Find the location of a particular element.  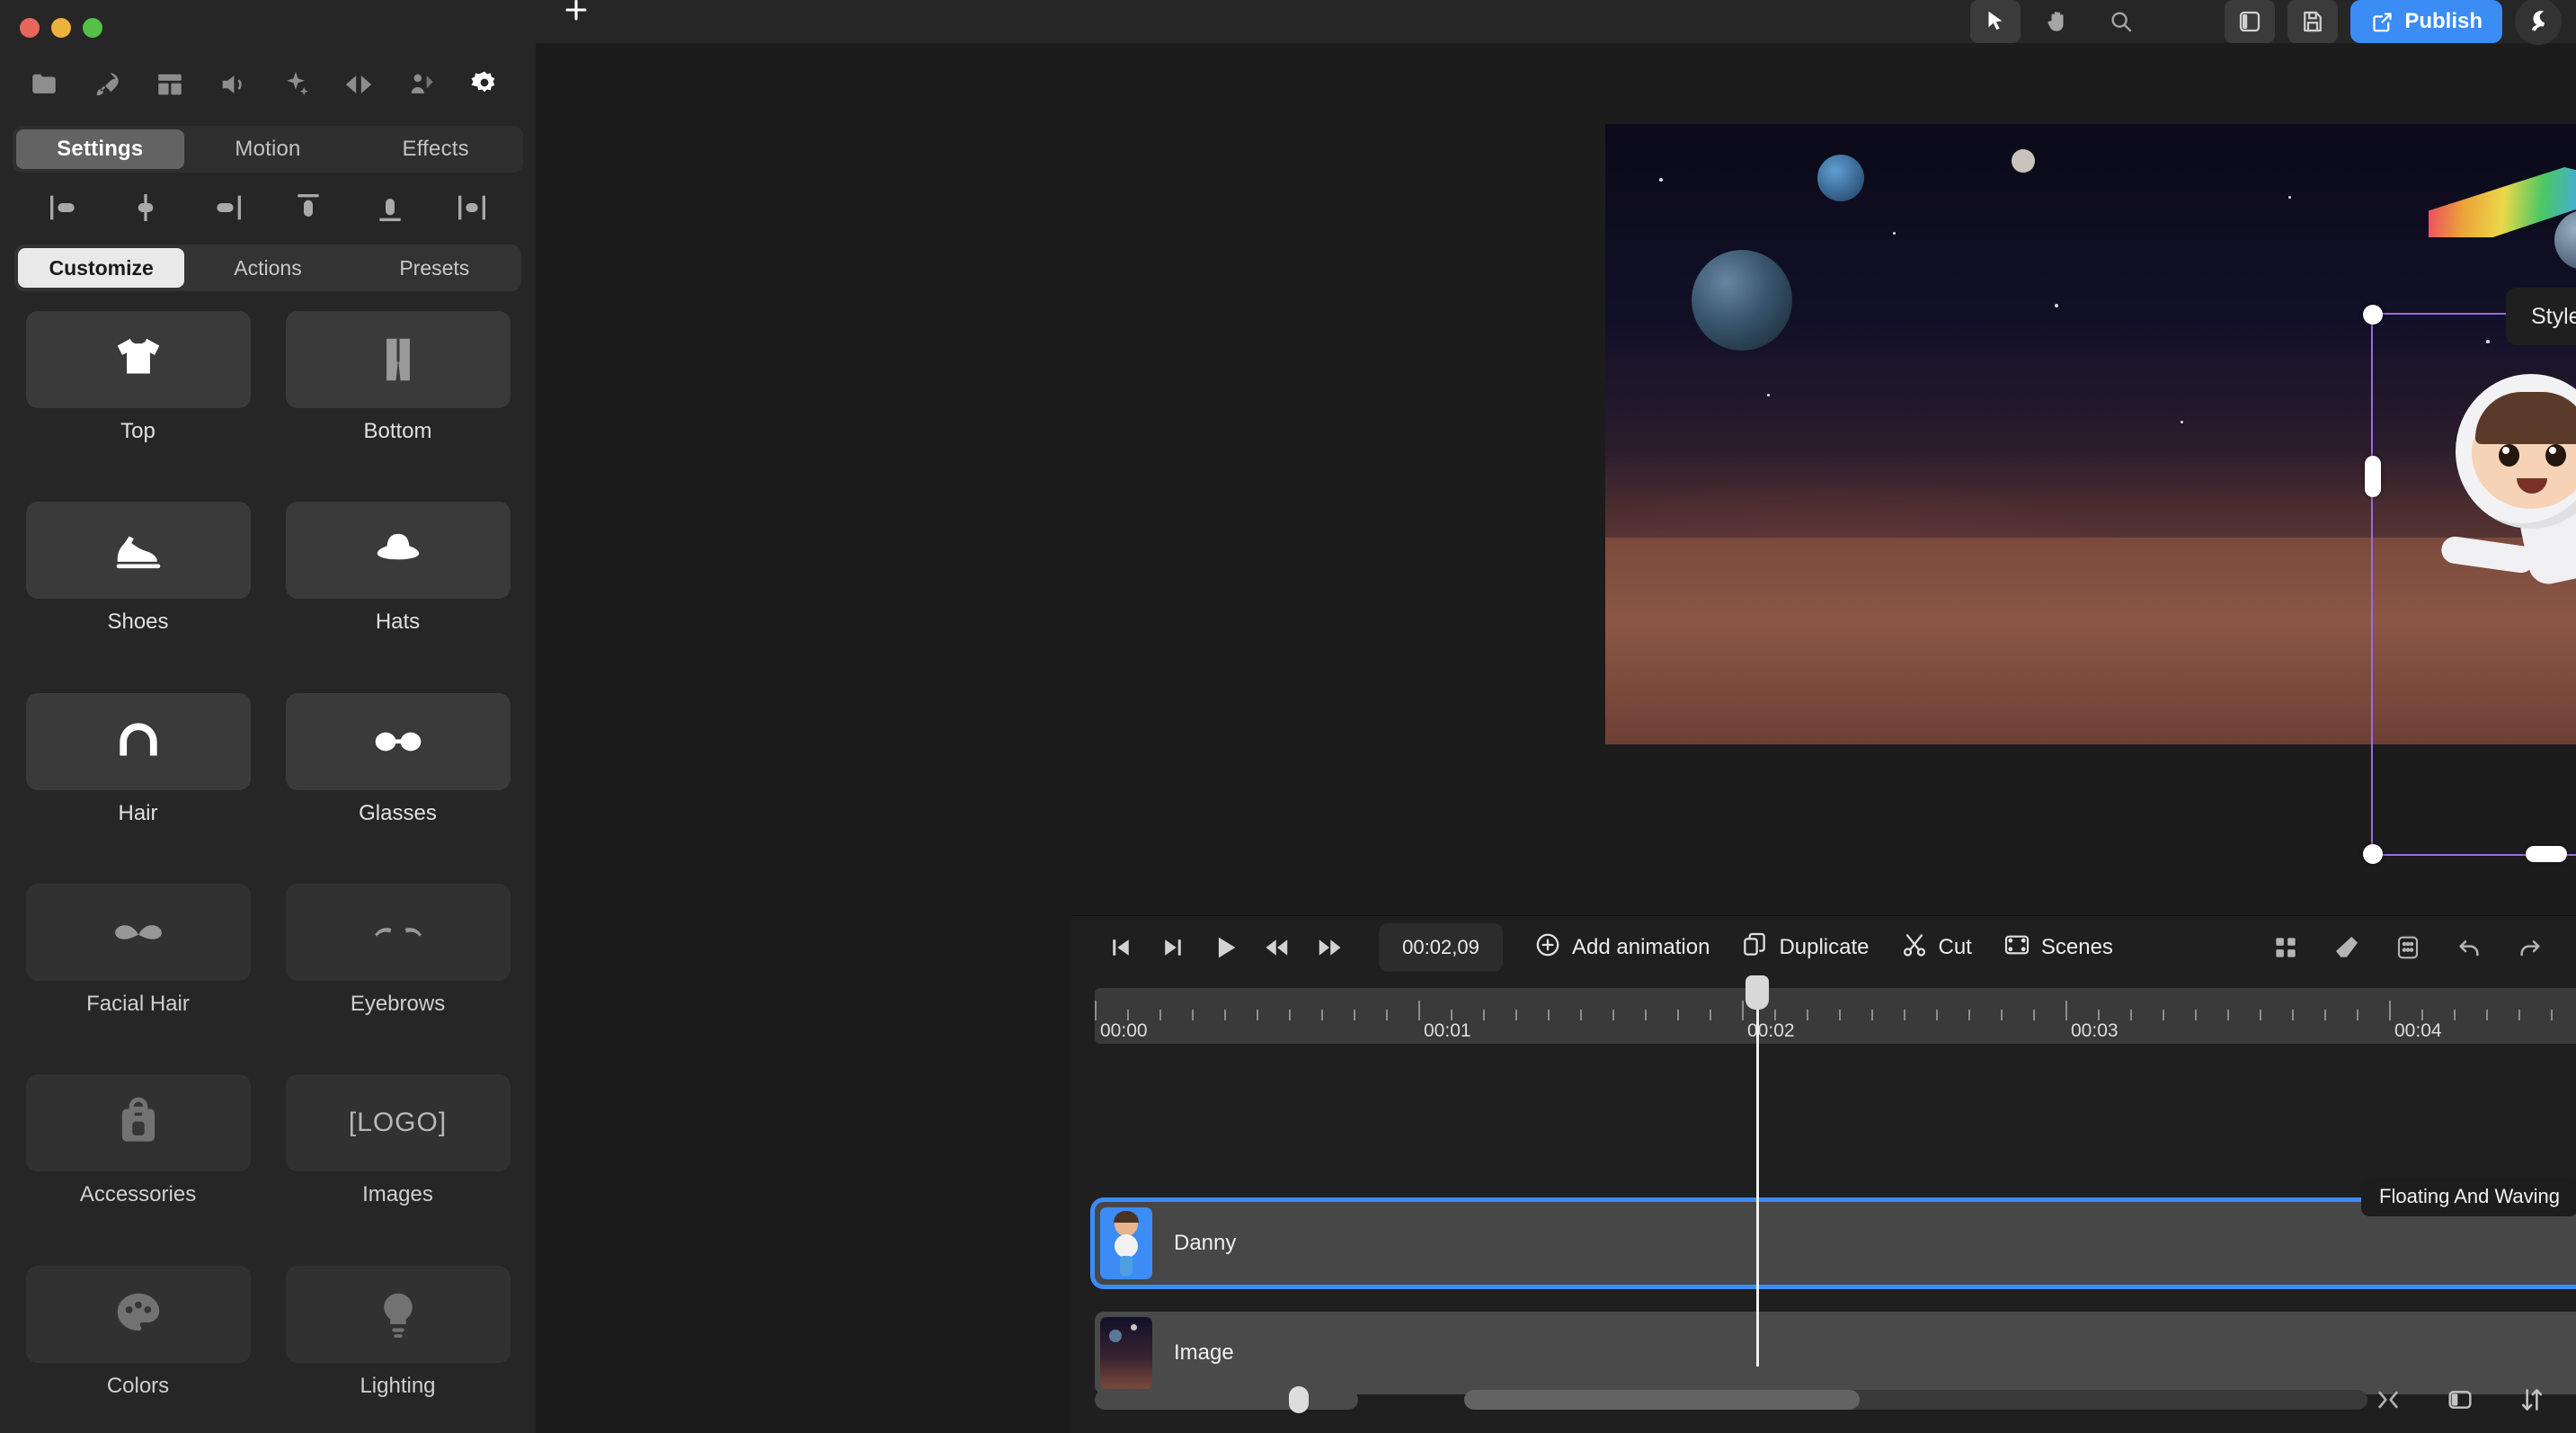

scenes-label: Scenes is located at coordinates (2076, 947).